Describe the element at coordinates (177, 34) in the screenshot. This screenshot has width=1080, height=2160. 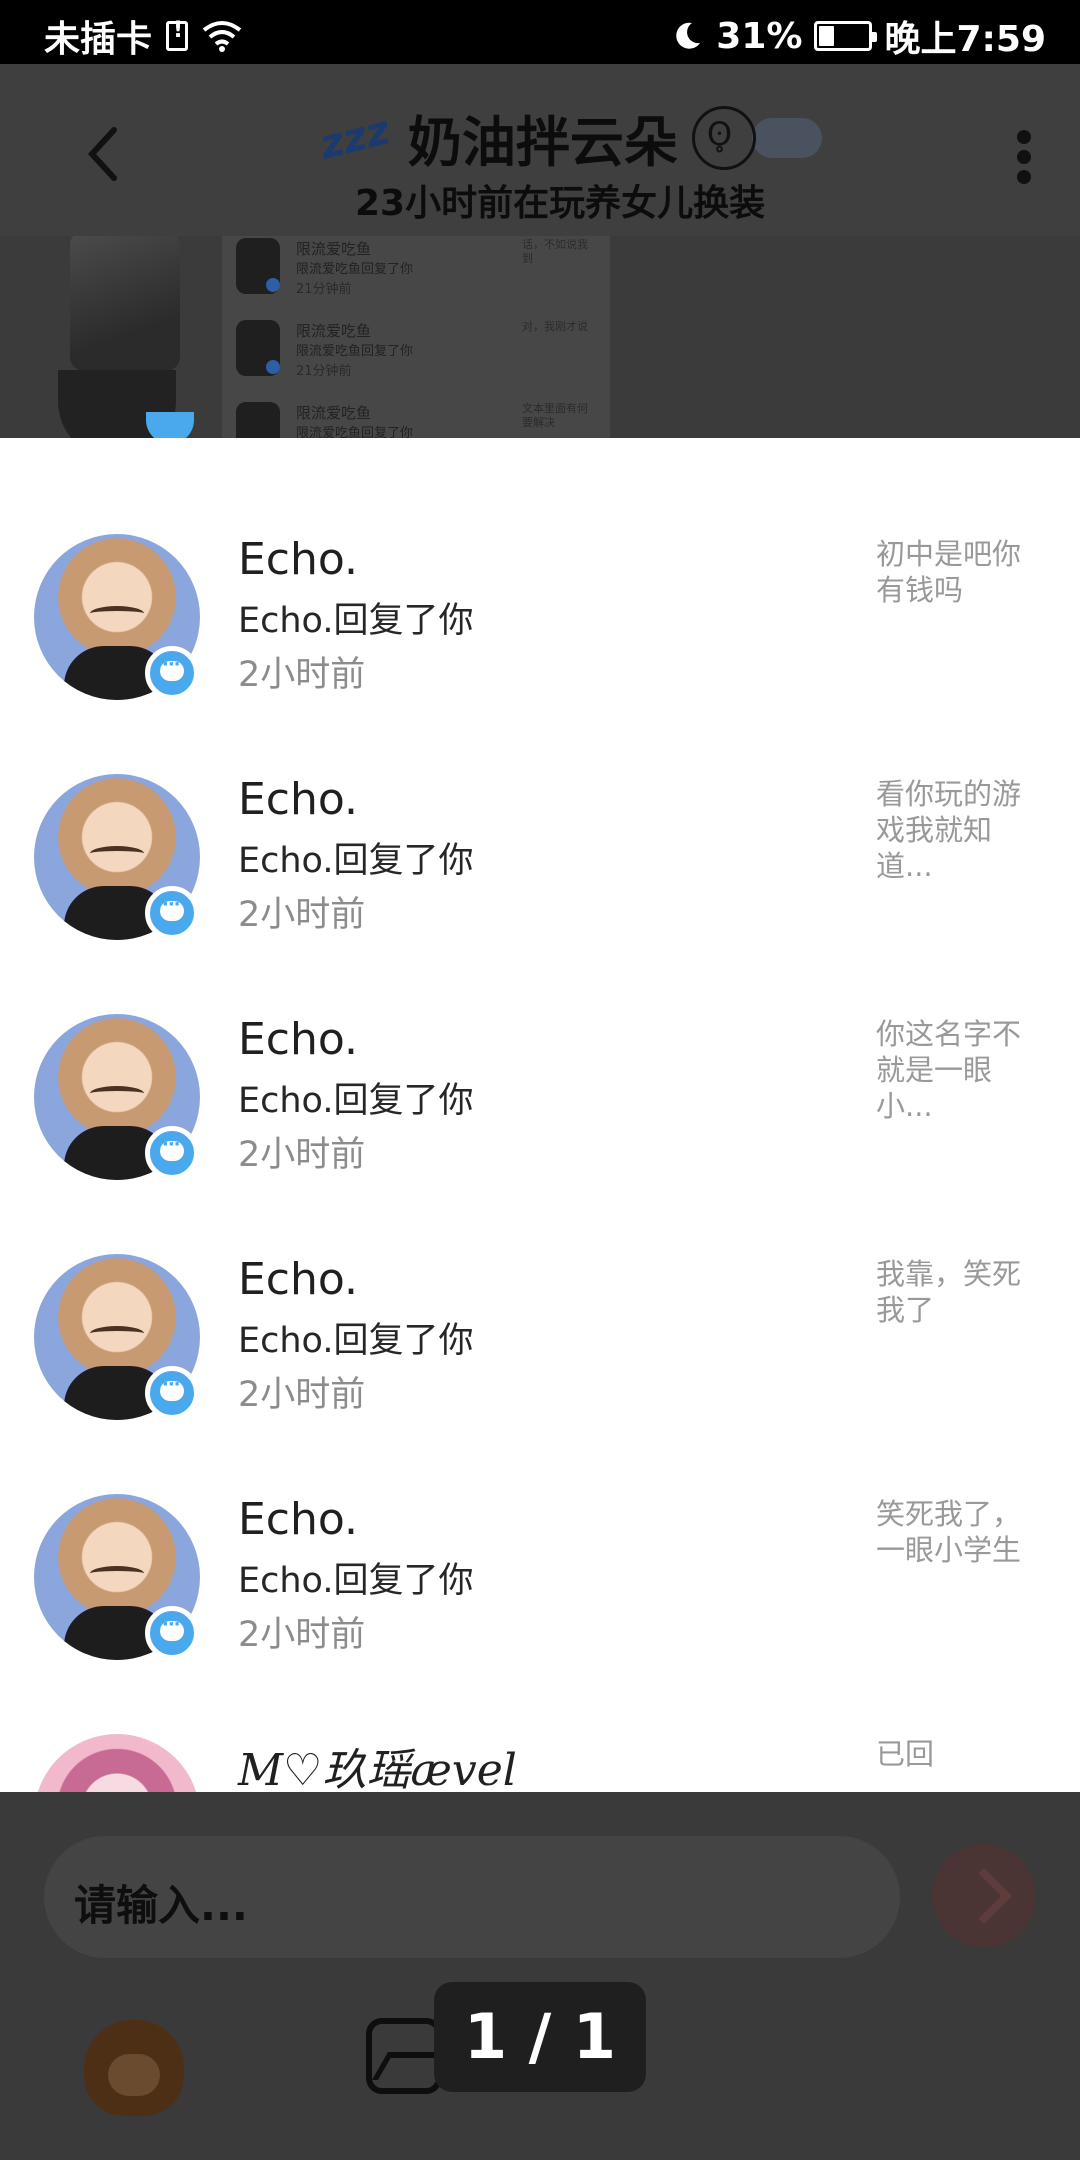
I see `sim-alert-icon` at that location.